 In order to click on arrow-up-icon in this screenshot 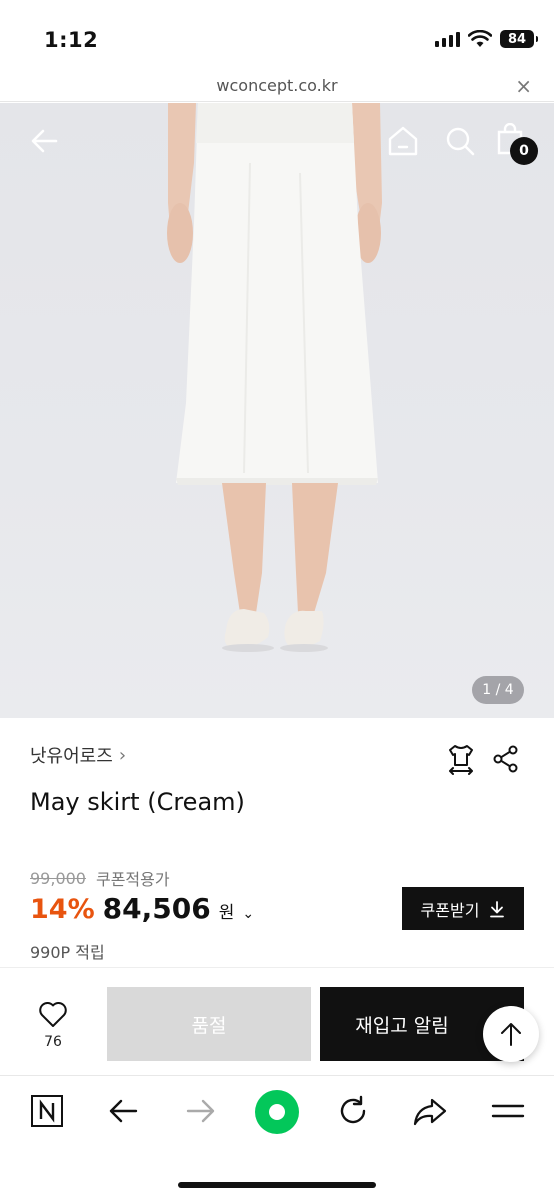, I will do `click(511, 1034)`.